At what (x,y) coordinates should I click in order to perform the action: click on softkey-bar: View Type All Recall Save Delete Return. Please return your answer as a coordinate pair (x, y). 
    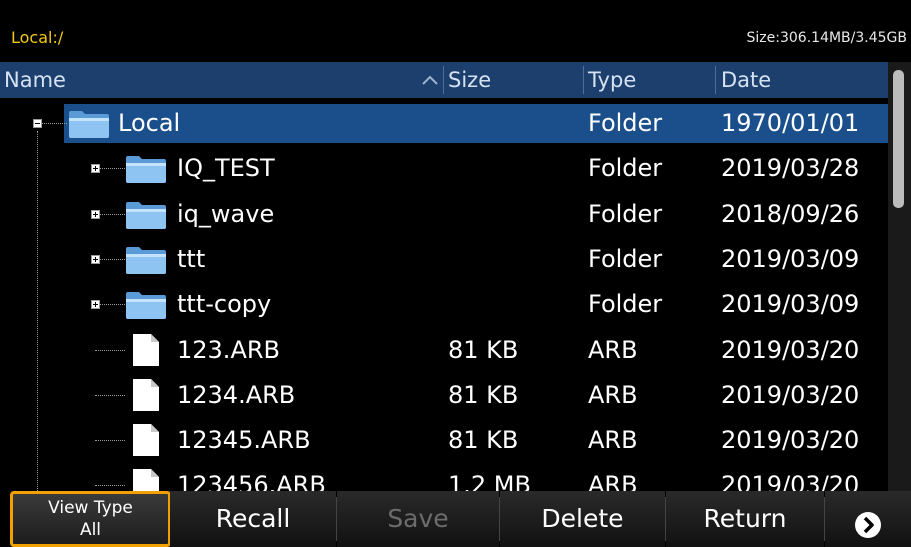
    Looking at the image, I should click on (455, 519).